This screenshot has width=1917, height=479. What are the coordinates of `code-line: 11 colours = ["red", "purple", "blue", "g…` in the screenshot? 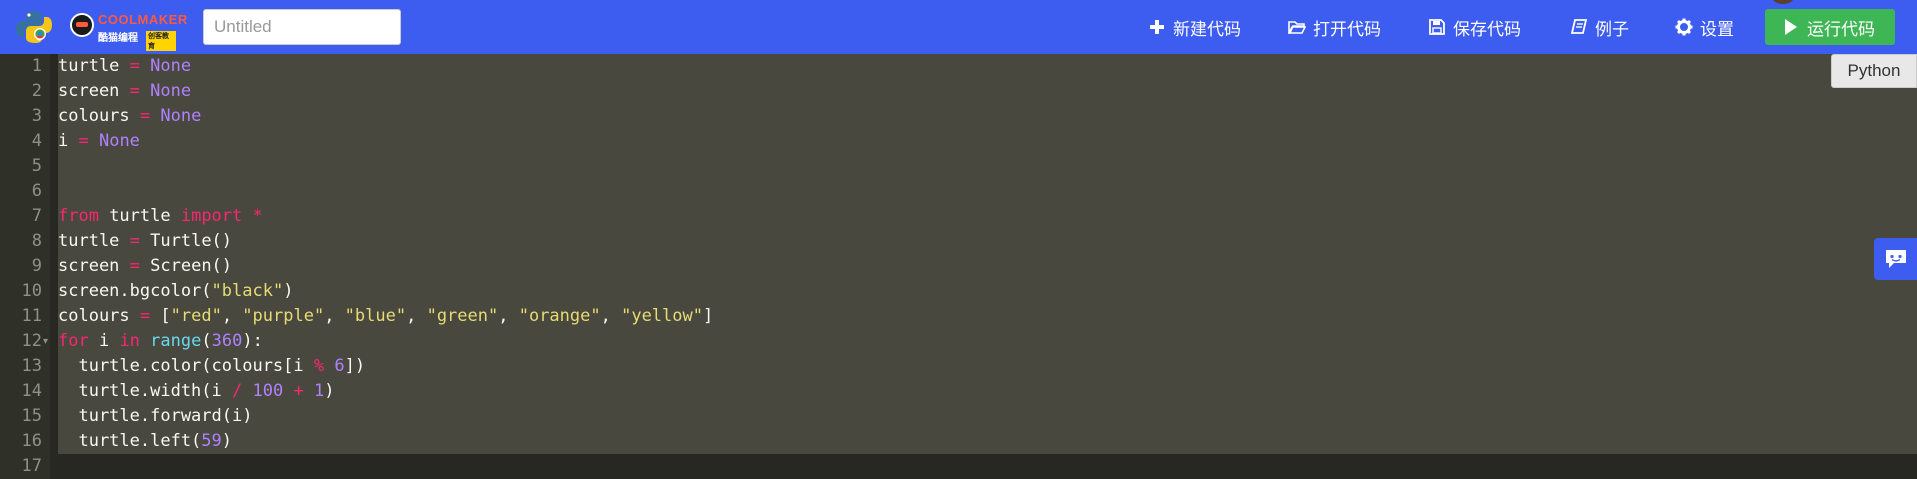 It's located at (958, 316).